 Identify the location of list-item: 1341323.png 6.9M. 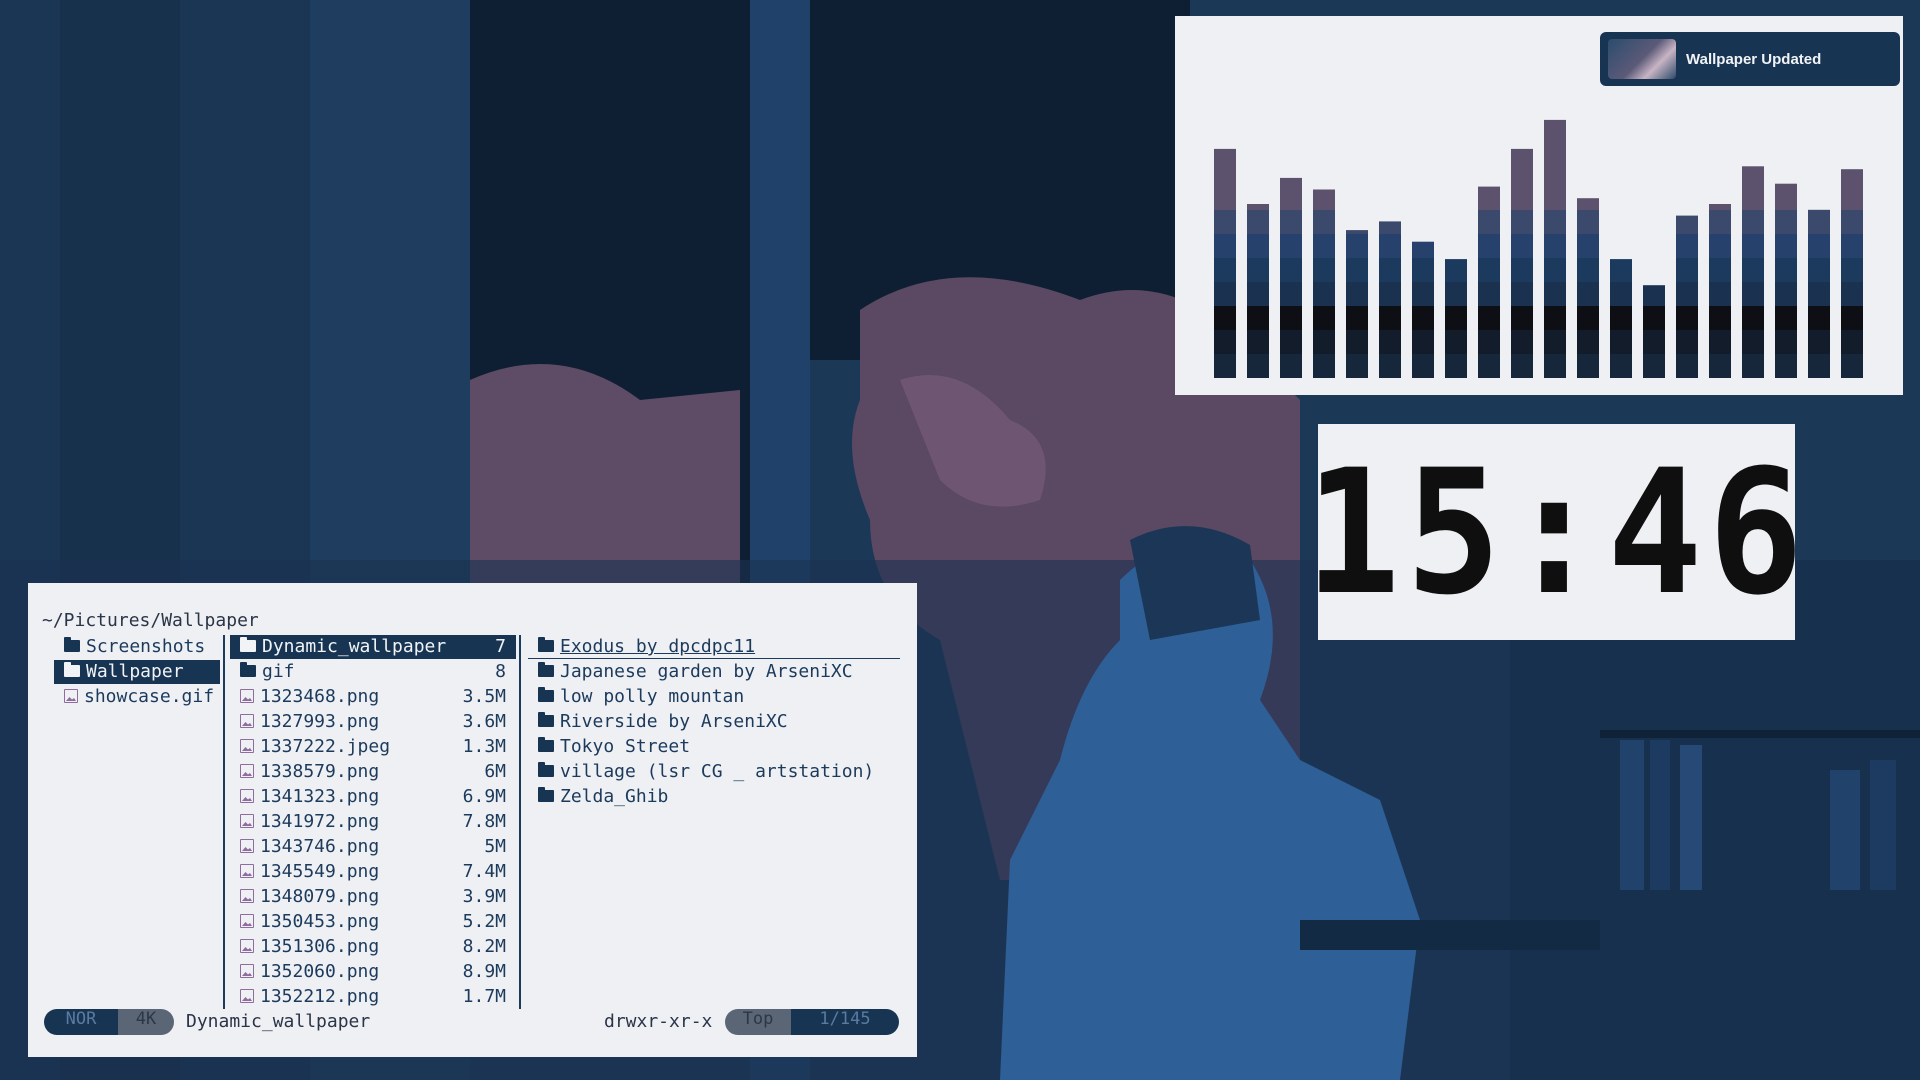
(373, 797).